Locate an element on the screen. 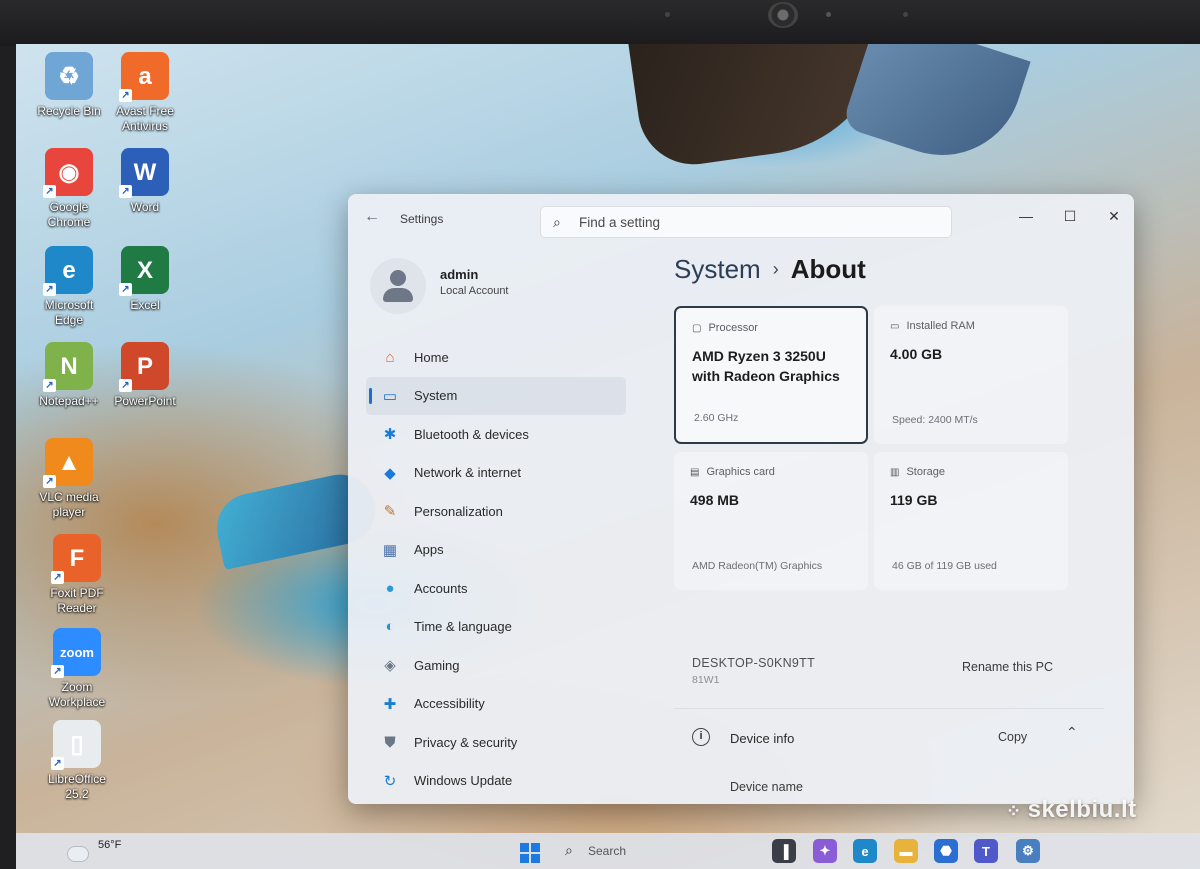  processor-speed: 2.60 GHz is located at coordinates (716, 418).